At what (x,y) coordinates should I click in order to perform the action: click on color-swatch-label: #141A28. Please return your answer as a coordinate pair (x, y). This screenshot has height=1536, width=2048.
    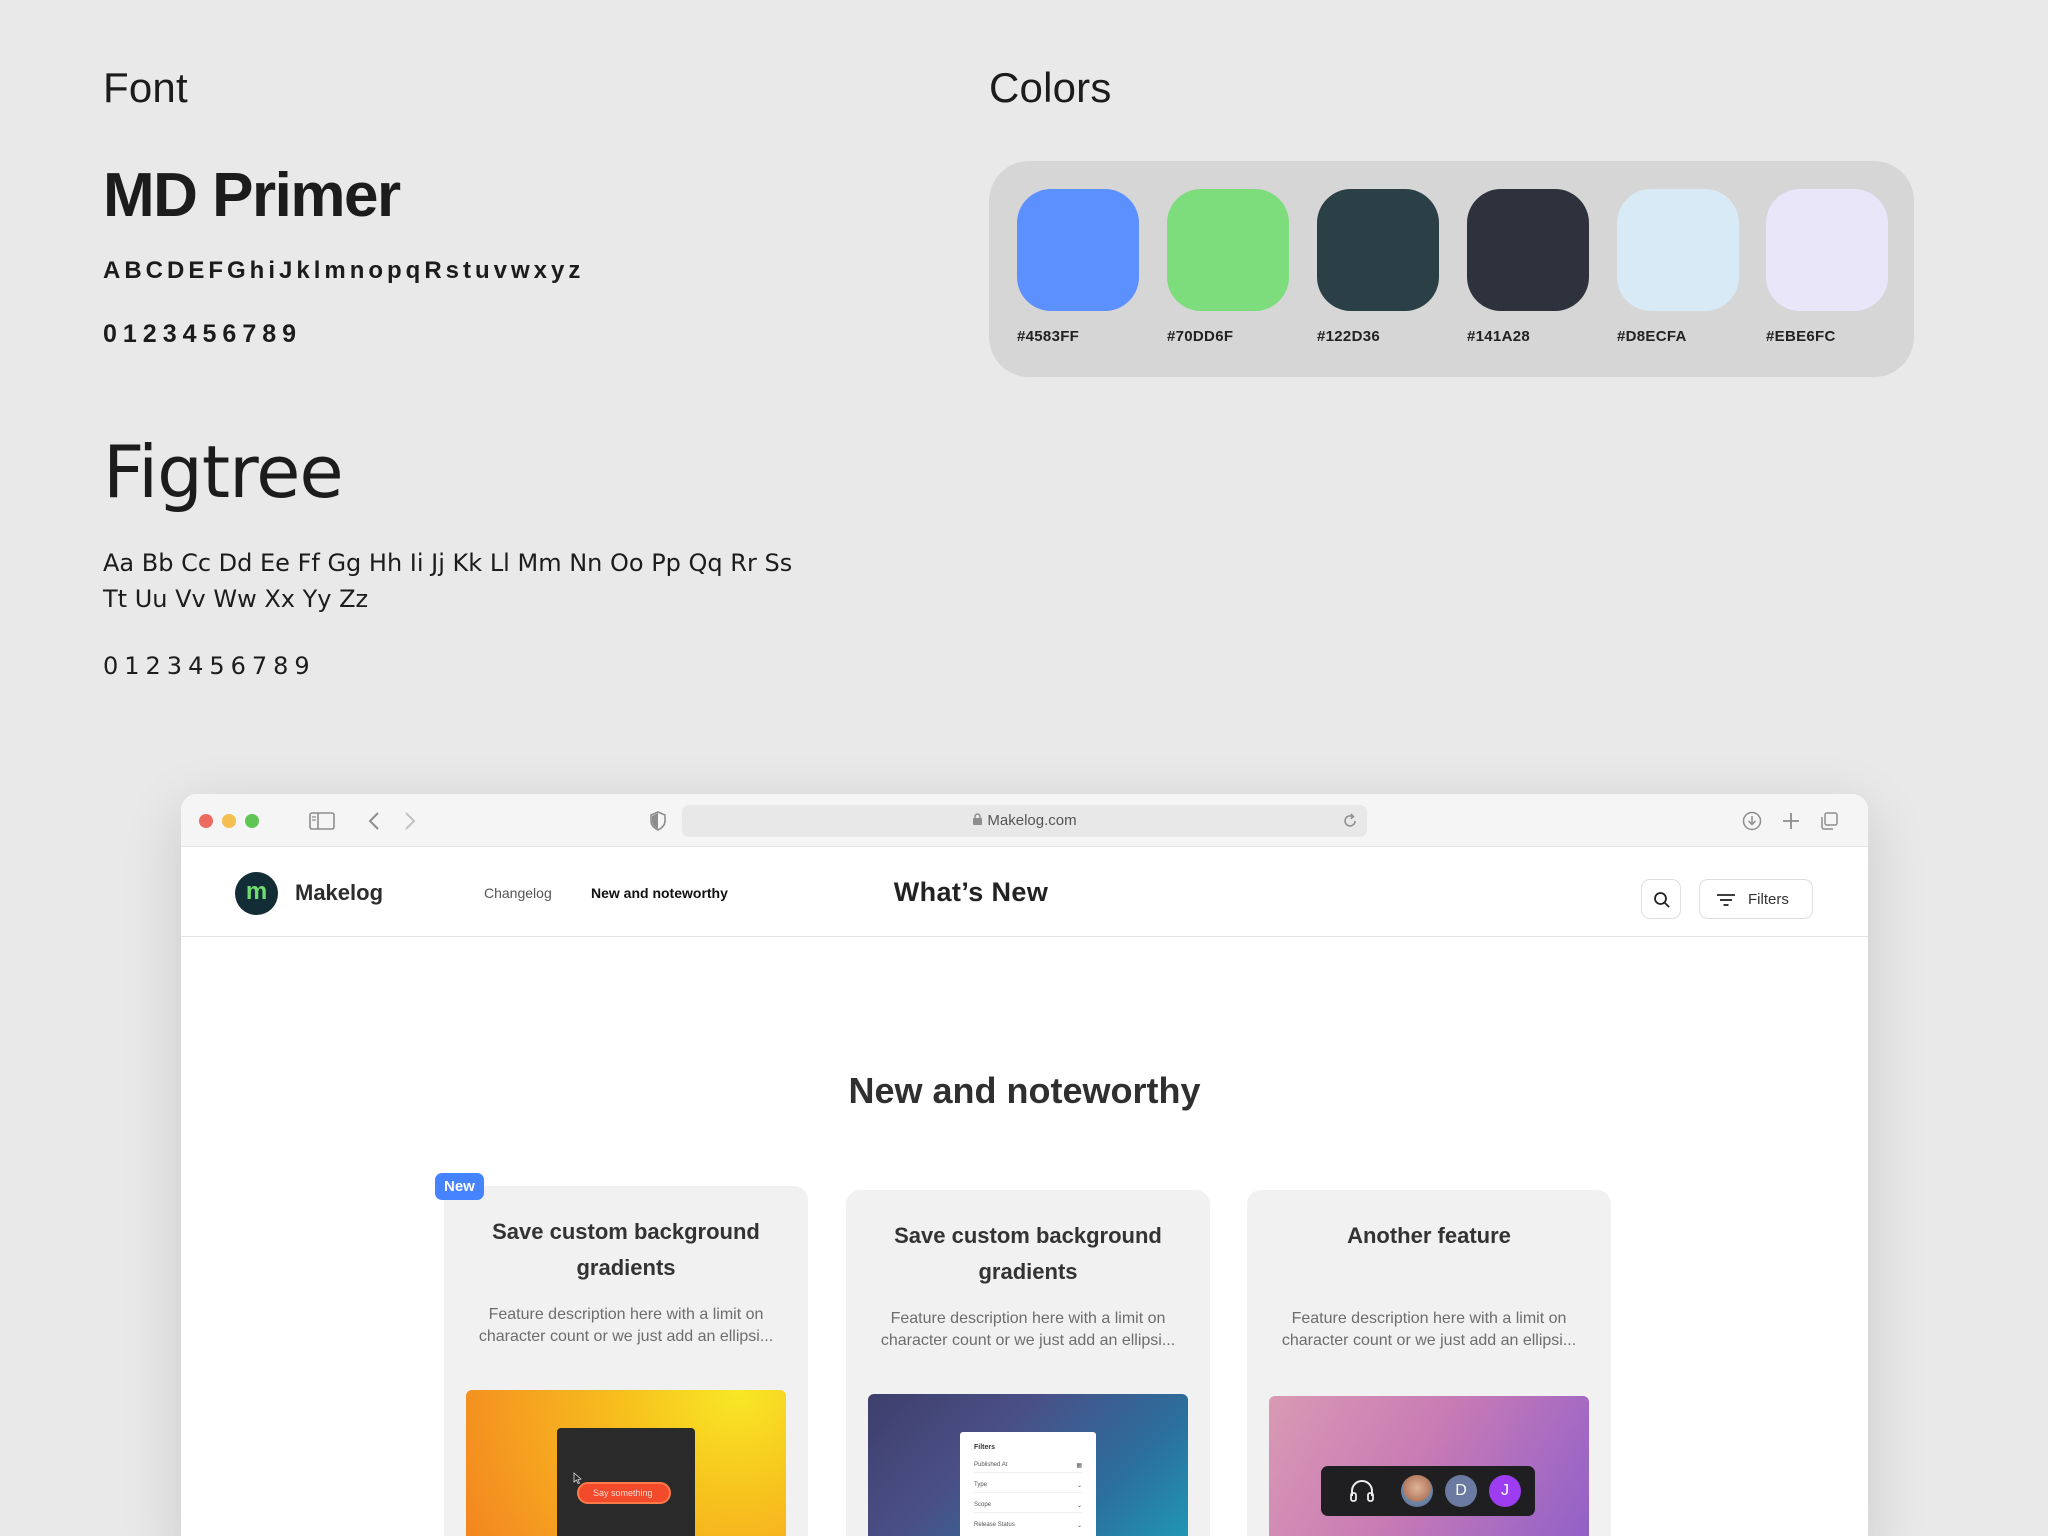
    Looking at the image, I should click on (1498, 336).